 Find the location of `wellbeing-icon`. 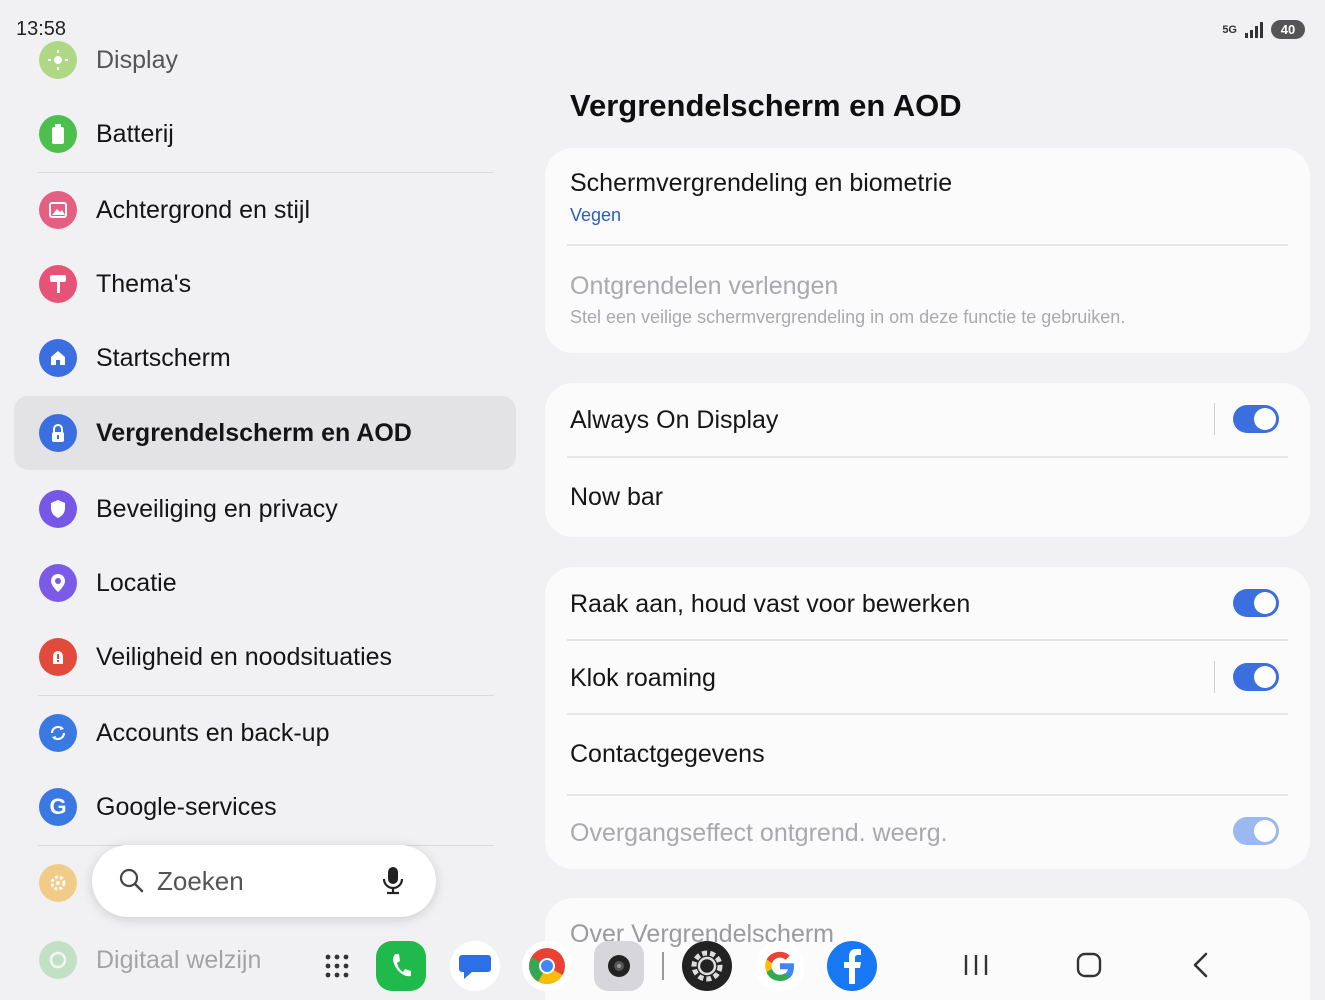

wellbeing-icon is located at coordinates (58, 960).